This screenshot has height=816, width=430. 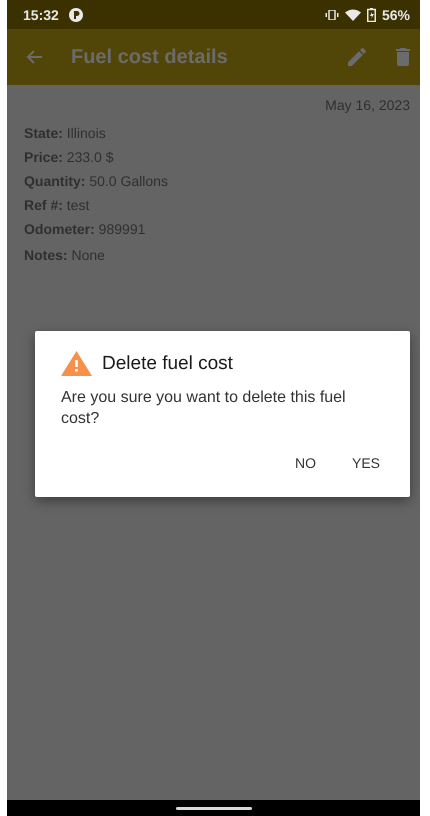 What do you see at coordinates (366, 463) in the screenshot?
I see `dialog-button: YES` at bounding box center [366, 463].